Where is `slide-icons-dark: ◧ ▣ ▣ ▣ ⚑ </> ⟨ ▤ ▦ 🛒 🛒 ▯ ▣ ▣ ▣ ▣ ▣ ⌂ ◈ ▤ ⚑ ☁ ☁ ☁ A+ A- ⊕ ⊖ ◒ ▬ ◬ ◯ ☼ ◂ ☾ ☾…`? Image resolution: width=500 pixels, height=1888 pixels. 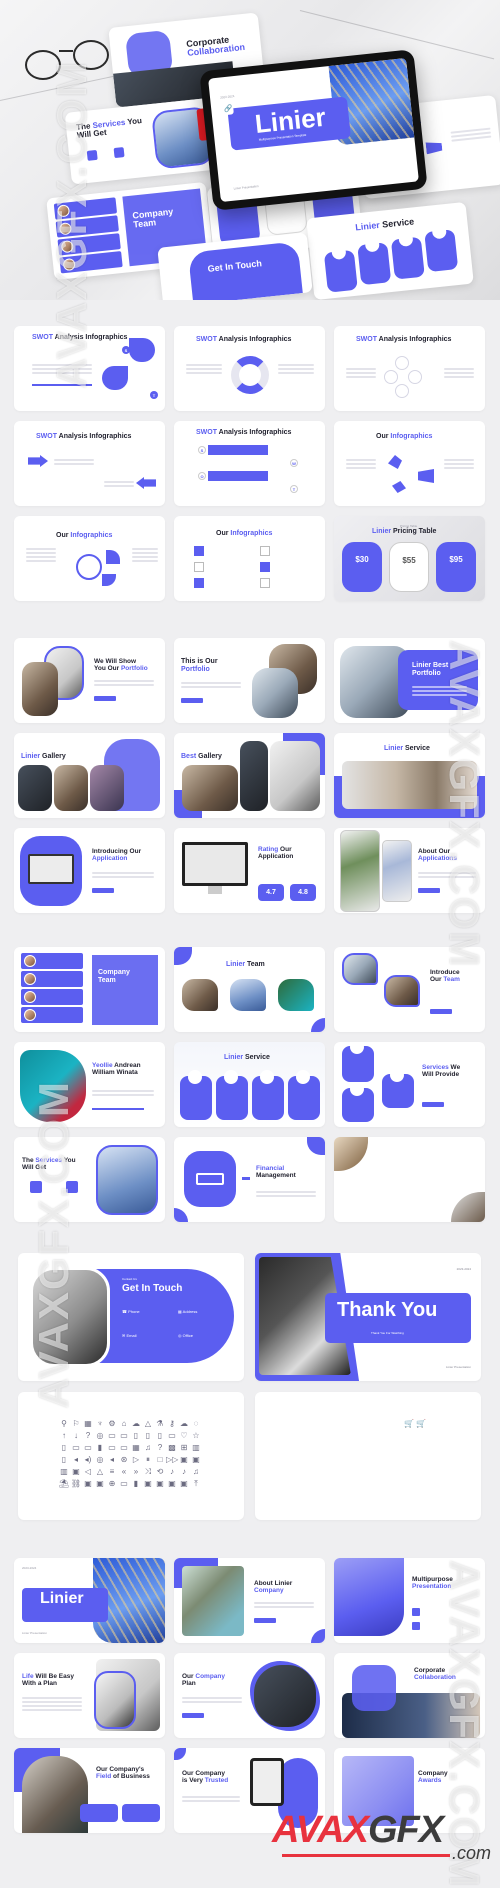
slide-icons-dark: ◧ ▣ ▣ ▣ ⚑ </> ⟨ ▤ ▦ 🛒 🛒 ▯ ▣ ▣ ▣ ▣ ▣ ⌂ ◈ ▤ ⚑ ☁ ☁ ☁ A+ A- ⊕ ⊖ ◒ ▬ ◬ ◯ ☼ ◂ ☾ ☾… is located at coordinates (368, 1456).